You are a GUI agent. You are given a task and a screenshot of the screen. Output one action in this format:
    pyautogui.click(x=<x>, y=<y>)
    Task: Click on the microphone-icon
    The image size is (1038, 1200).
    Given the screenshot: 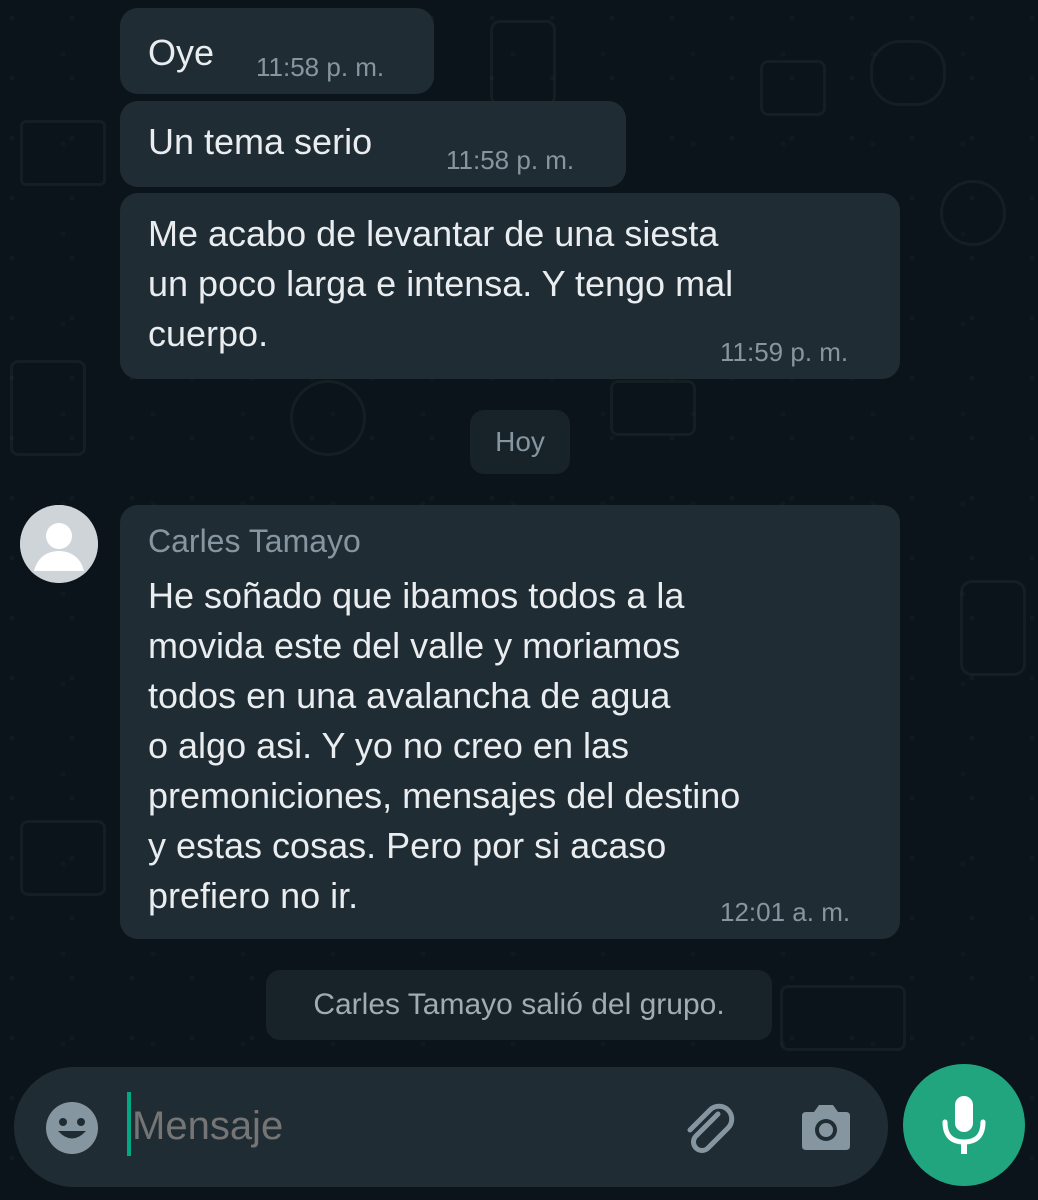 What is the action you would take?
    pyautogui.click(x=964, y=1125)
    